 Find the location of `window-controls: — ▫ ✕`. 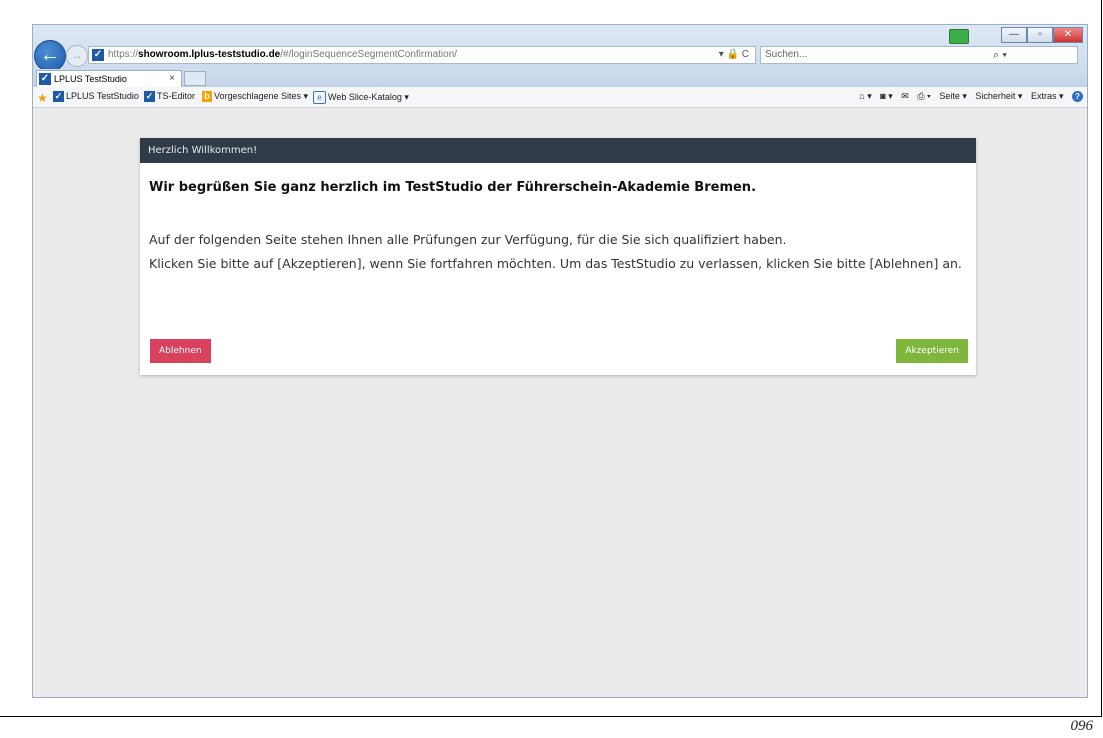

window-controls: — ▫ ✕ is located at coordinates (1042, 35).